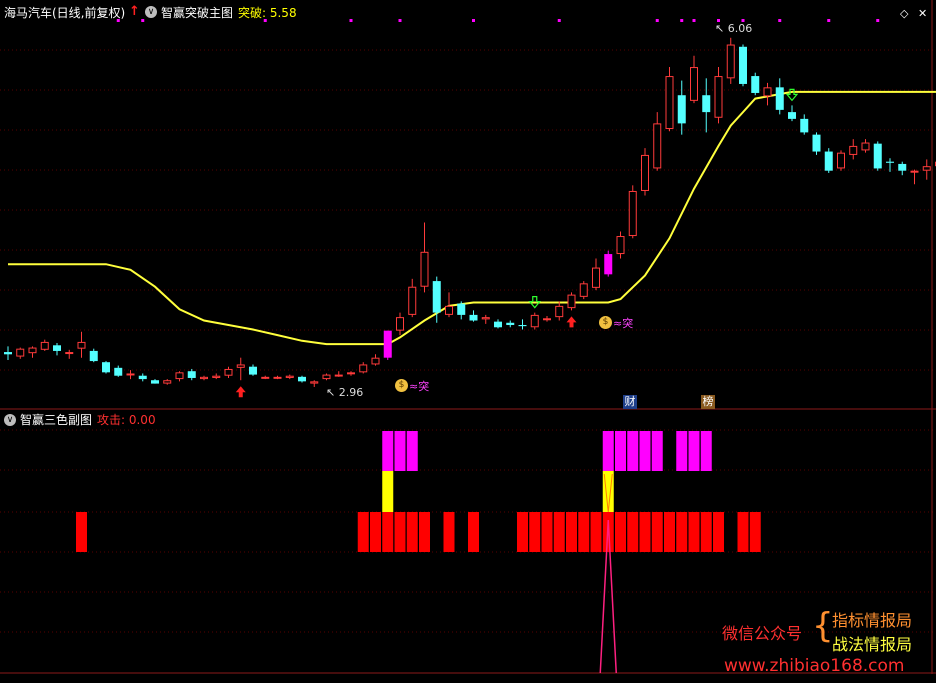  What do you see at coordinates (904, 14) in the screenshot?
I see `diamond-icon: ◇` at bounding box center [904, 14].